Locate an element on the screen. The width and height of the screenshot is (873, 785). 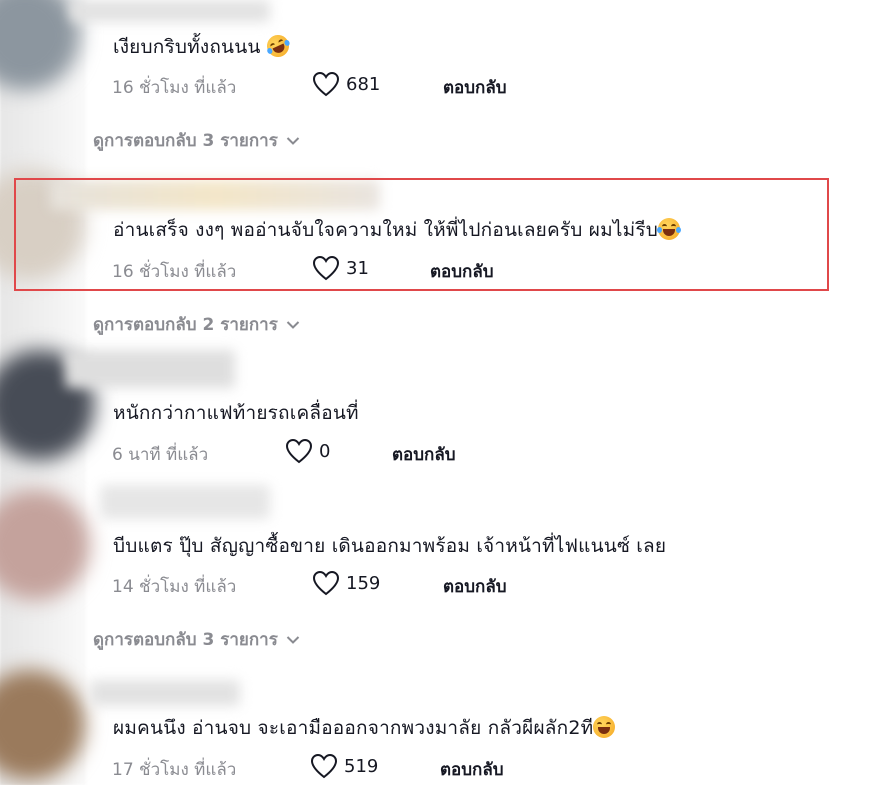
like-button: 519 is located at coordinates (344, 766).